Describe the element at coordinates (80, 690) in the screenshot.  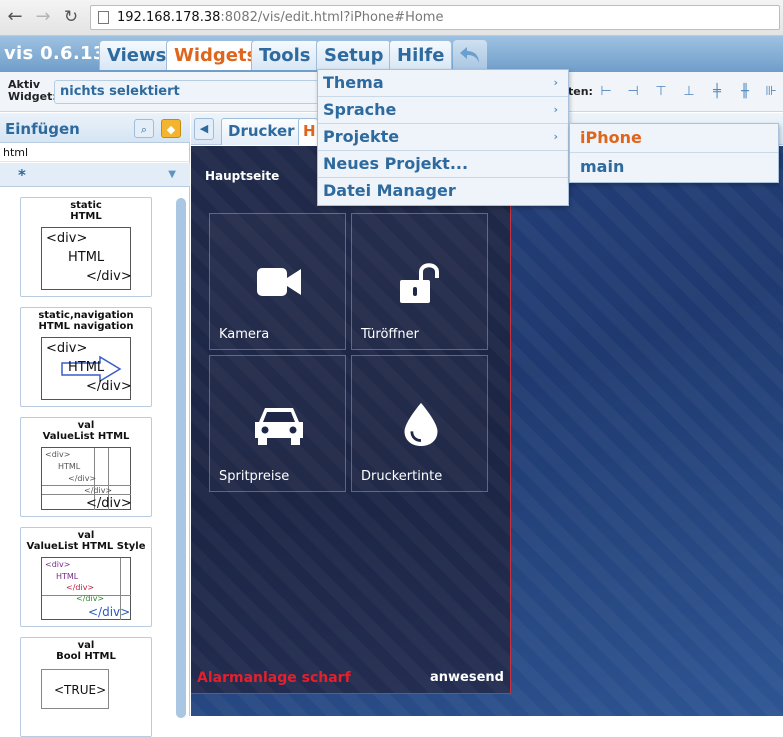
I see `preview-line: <TRUE>` at that location.